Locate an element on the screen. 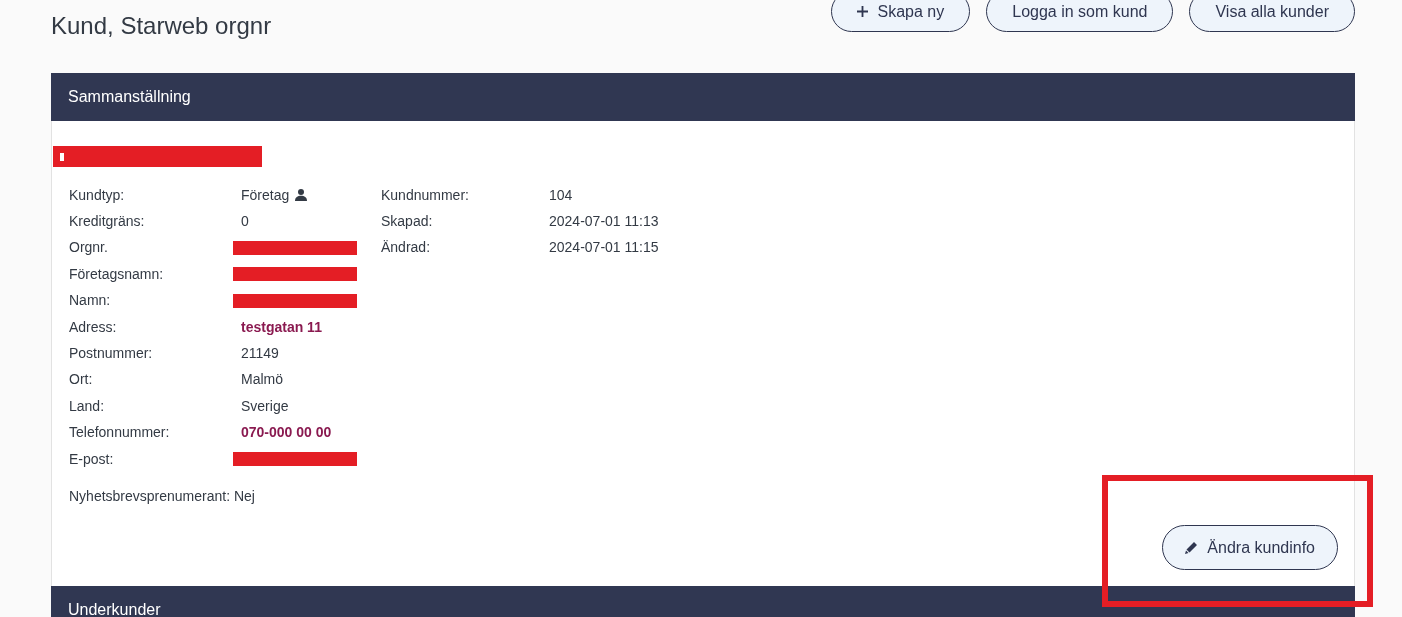 The width and height of the screenshot is (1402, 617). field-link: testgatan 11 is located at coordinates (281, 327).